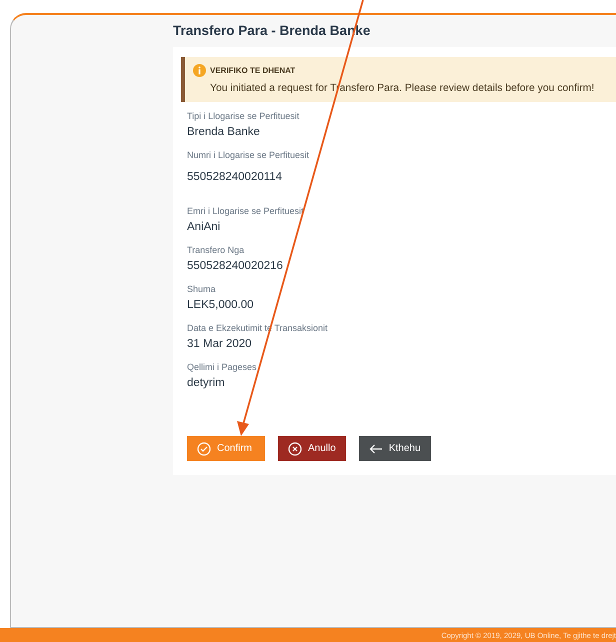  Describe the element at coordinates (204, 449) in the screenshot. I see `check-circle-icon` at that location.